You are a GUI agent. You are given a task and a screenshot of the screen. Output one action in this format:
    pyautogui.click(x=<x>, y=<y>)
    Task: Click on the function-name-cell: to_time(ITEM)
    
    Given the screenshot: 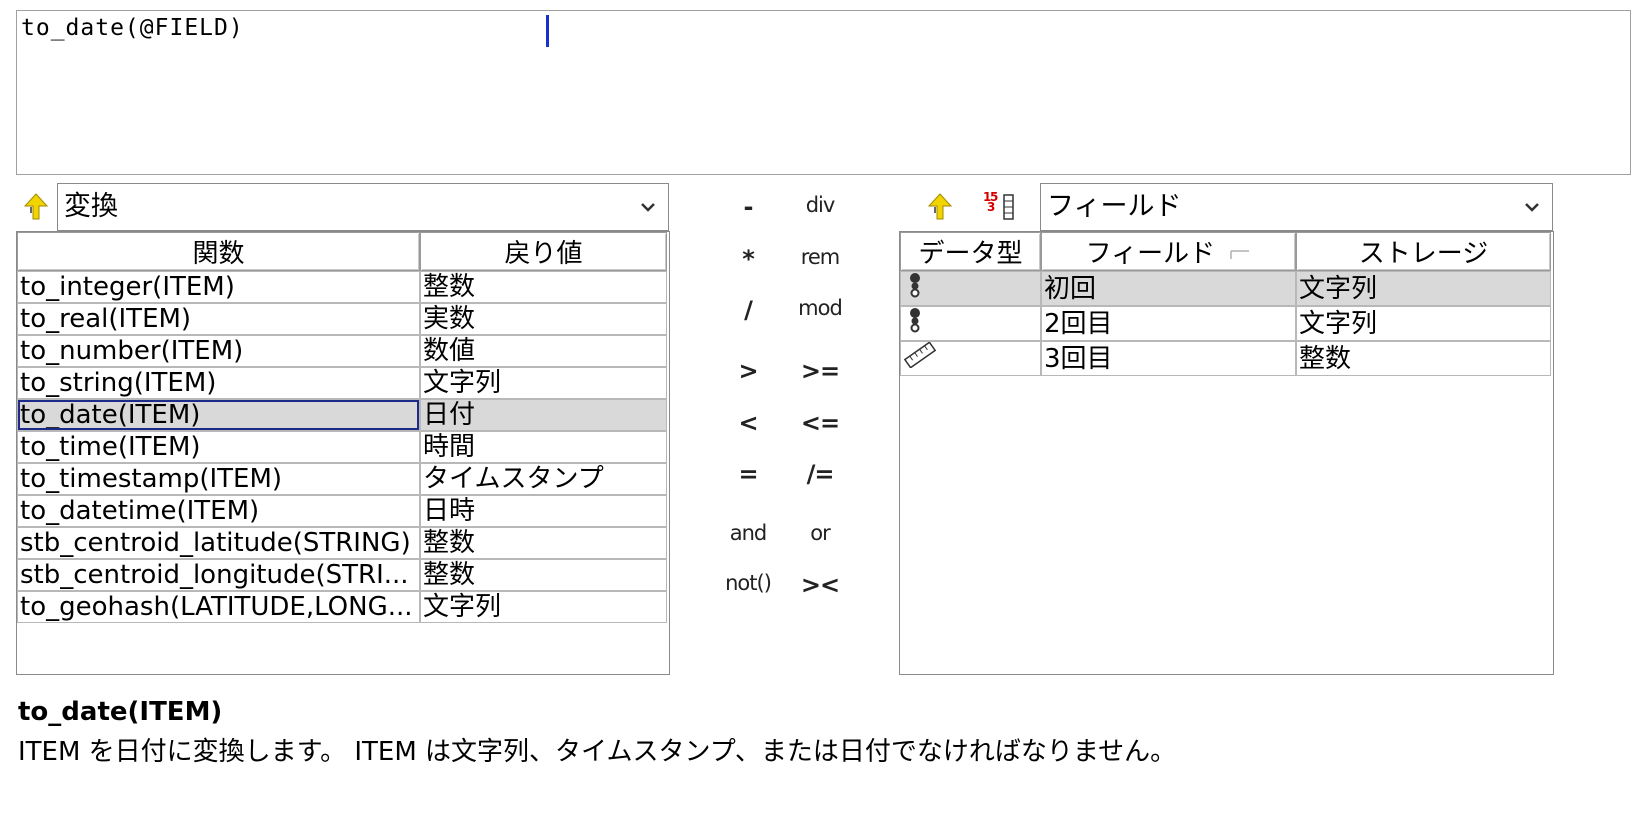 What is the action you would take?
    pyautogui.click(x=218, y=447)
    